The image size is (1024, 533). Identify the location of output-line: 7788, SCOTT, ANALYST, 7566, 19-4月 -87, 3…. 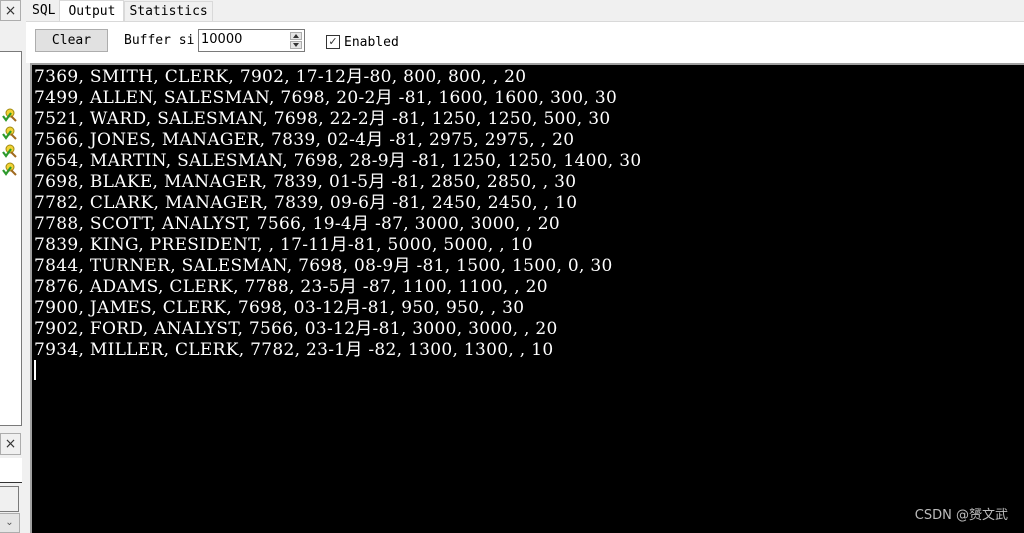
(297, 224).